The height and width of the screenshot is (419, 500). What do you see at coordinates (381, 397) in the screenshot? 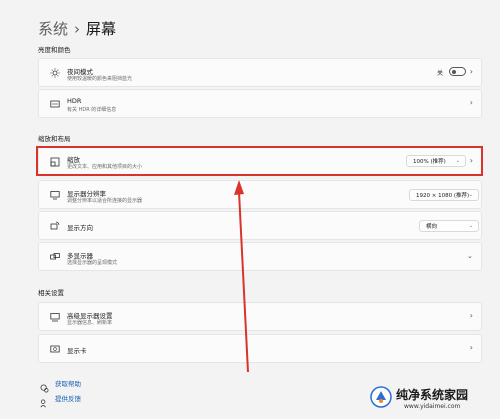
I see `watermark-emblem-icon` at bounding box center [381, 397].